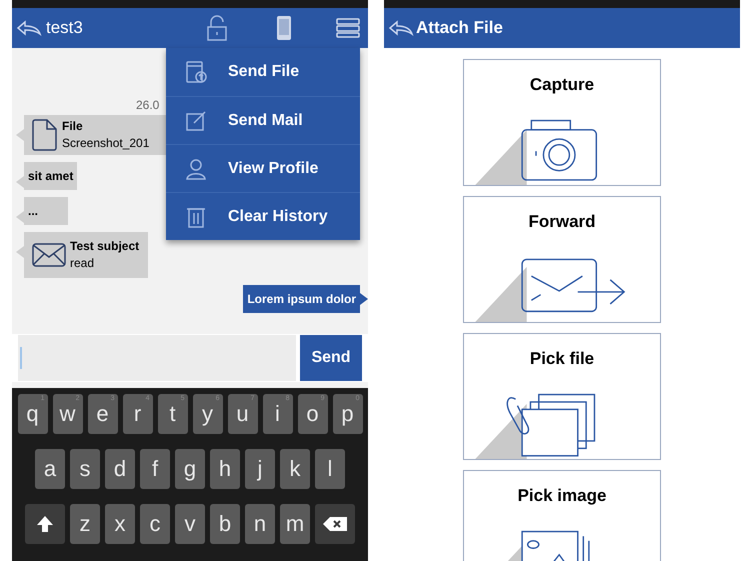 This screenshot has width=750, height=561. What do you see at coordinates (263, 72) in the screenshot?
I see `menu-item: Send File` at bounding box center [263, 72].